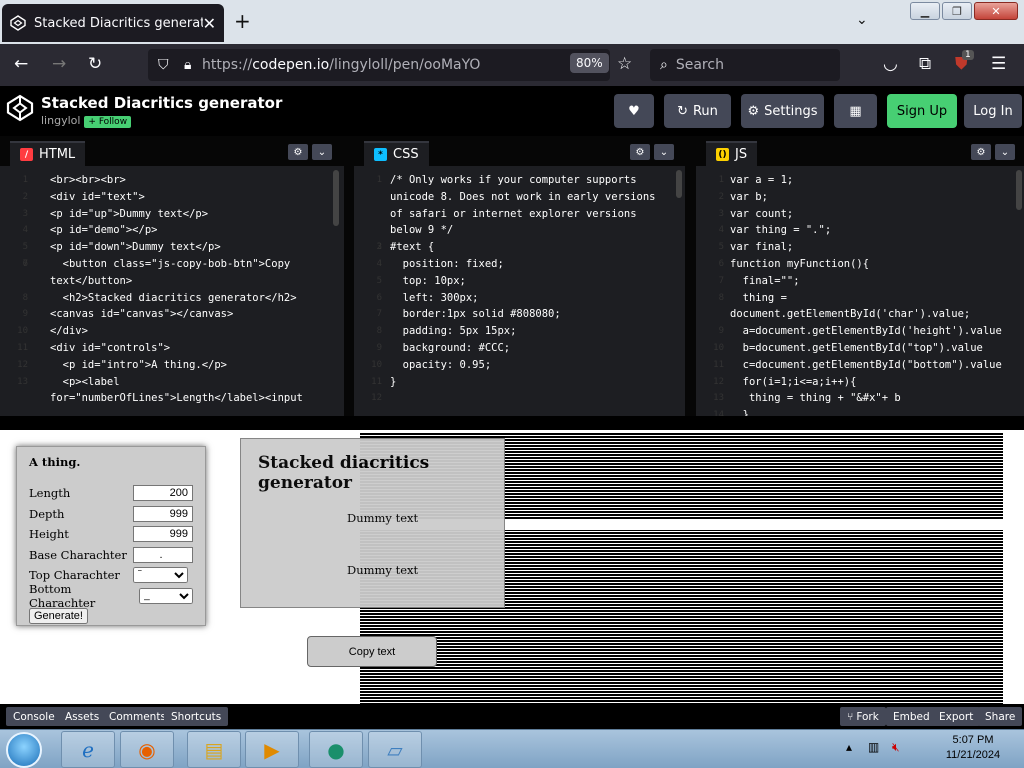 The width and height of the screenshot is (1024, 768). I want to click on line-number: 3, so click(25, 213).